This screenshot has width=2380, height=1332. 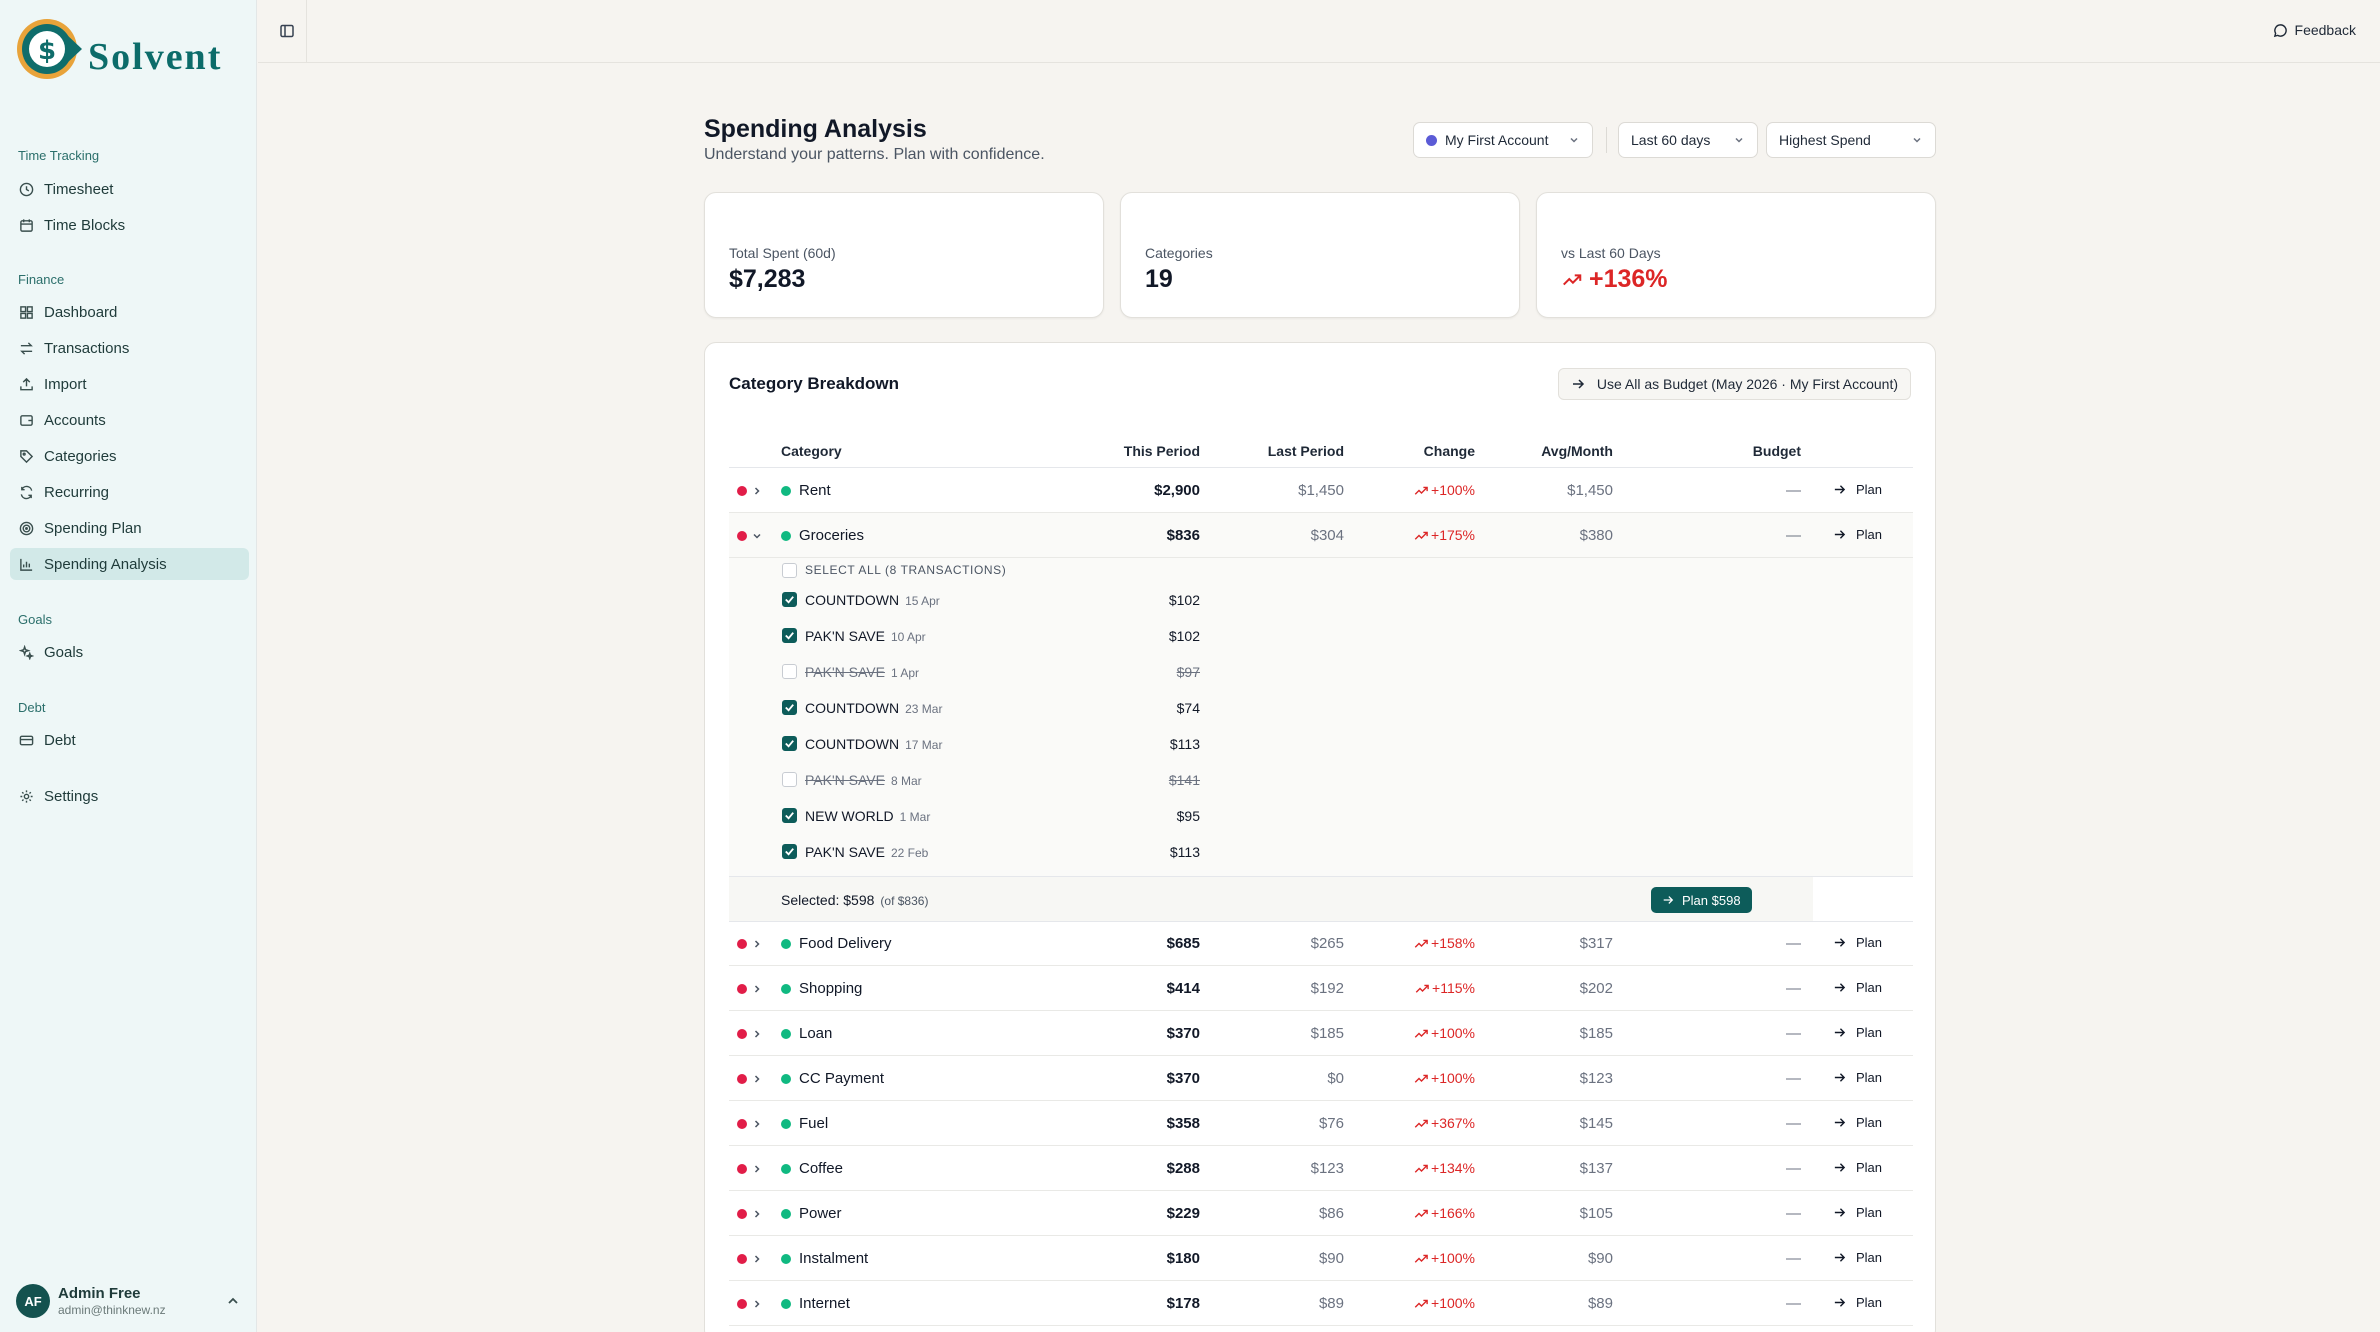 I want to click on table-row: Power $229 $86 +166% $105 — Plan, so click(x=1321, y=1213).